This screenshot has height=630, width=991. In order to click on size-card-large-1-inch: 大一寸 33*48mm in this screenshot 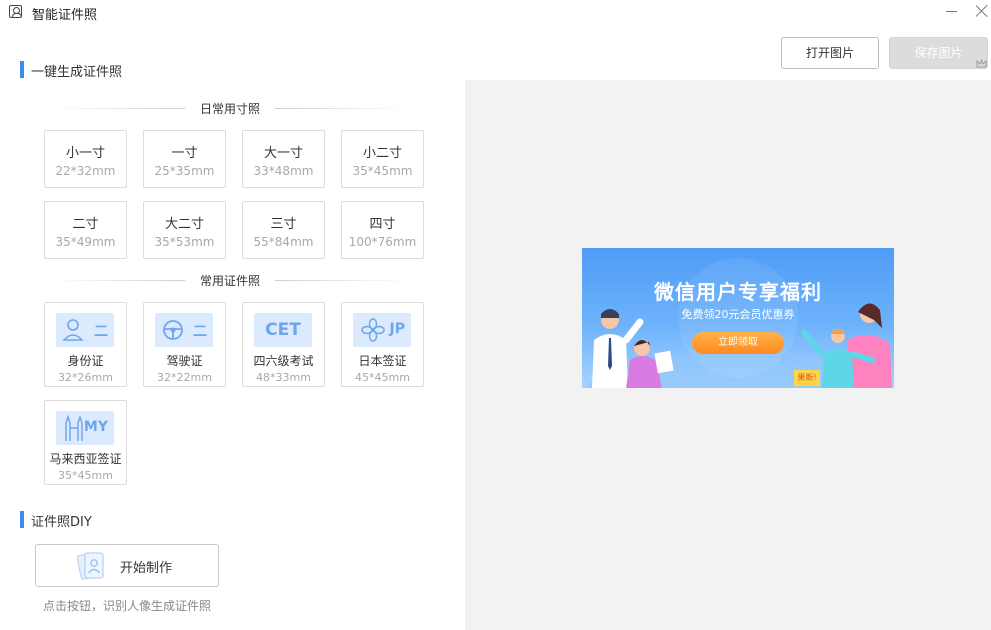, I will do `click(283, 159)`.